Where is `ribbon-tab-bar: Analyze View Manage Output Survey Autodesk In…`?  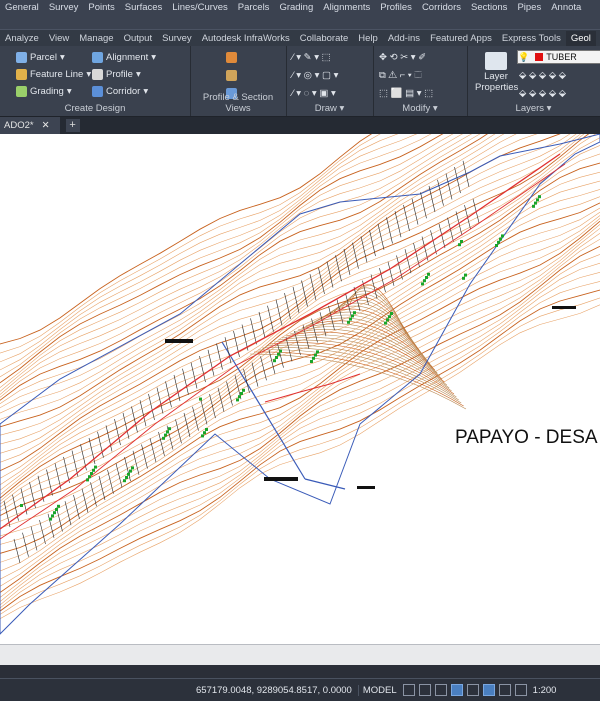 ribbon-tab-bar: Analyze View Manage Output Survey Autodesk In… is located at coordinates (300, 38).